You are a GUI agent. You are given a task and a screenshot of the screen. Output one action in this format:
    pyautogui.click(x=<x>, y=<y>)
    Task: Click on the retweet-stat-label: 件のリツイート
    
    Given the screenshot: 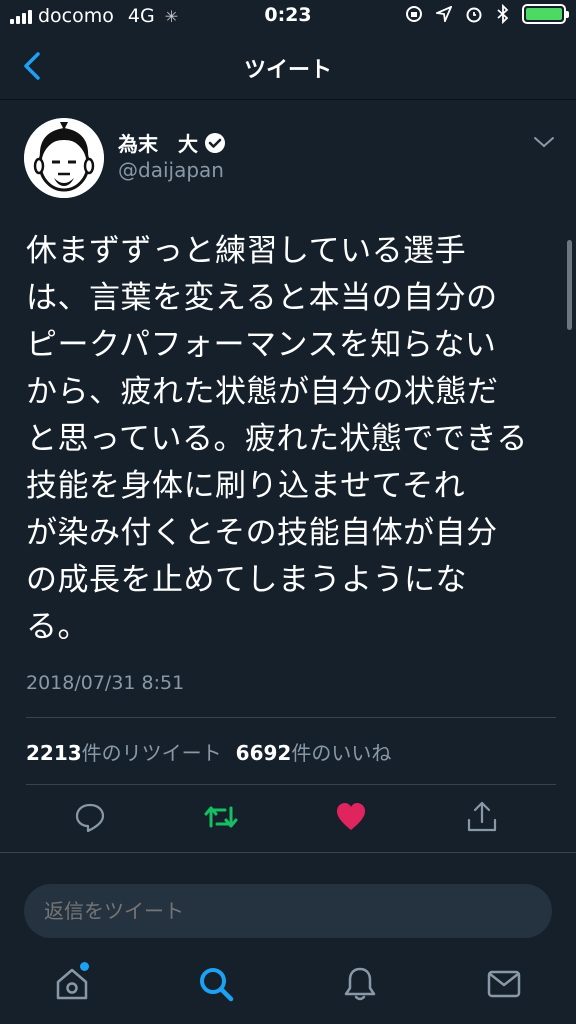 What is the action you would take?
    pyautogui.click(x=151, y=753)
    